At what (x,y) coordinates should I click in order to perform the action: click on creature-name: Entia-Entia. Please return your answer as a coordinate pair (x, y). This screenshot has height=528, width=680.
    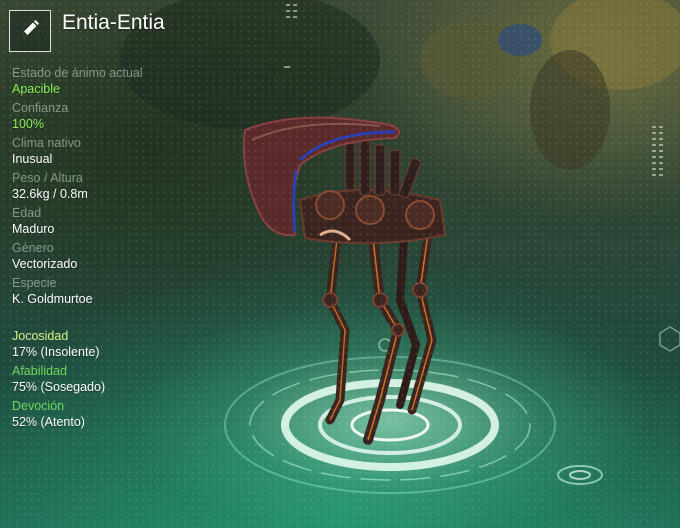
    Looking at the image, I should click on (113, 22).